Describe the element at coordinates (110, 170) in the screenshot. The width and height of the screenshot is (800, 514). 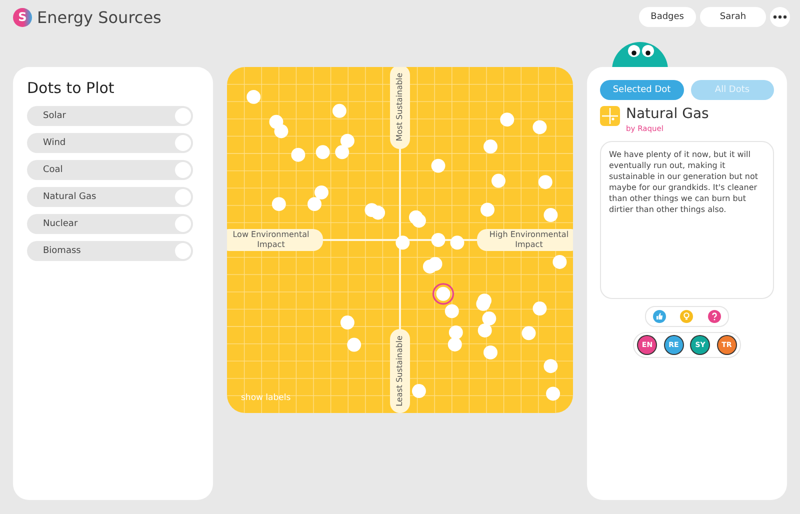
I see `dot-toggle: Coal` at that location.